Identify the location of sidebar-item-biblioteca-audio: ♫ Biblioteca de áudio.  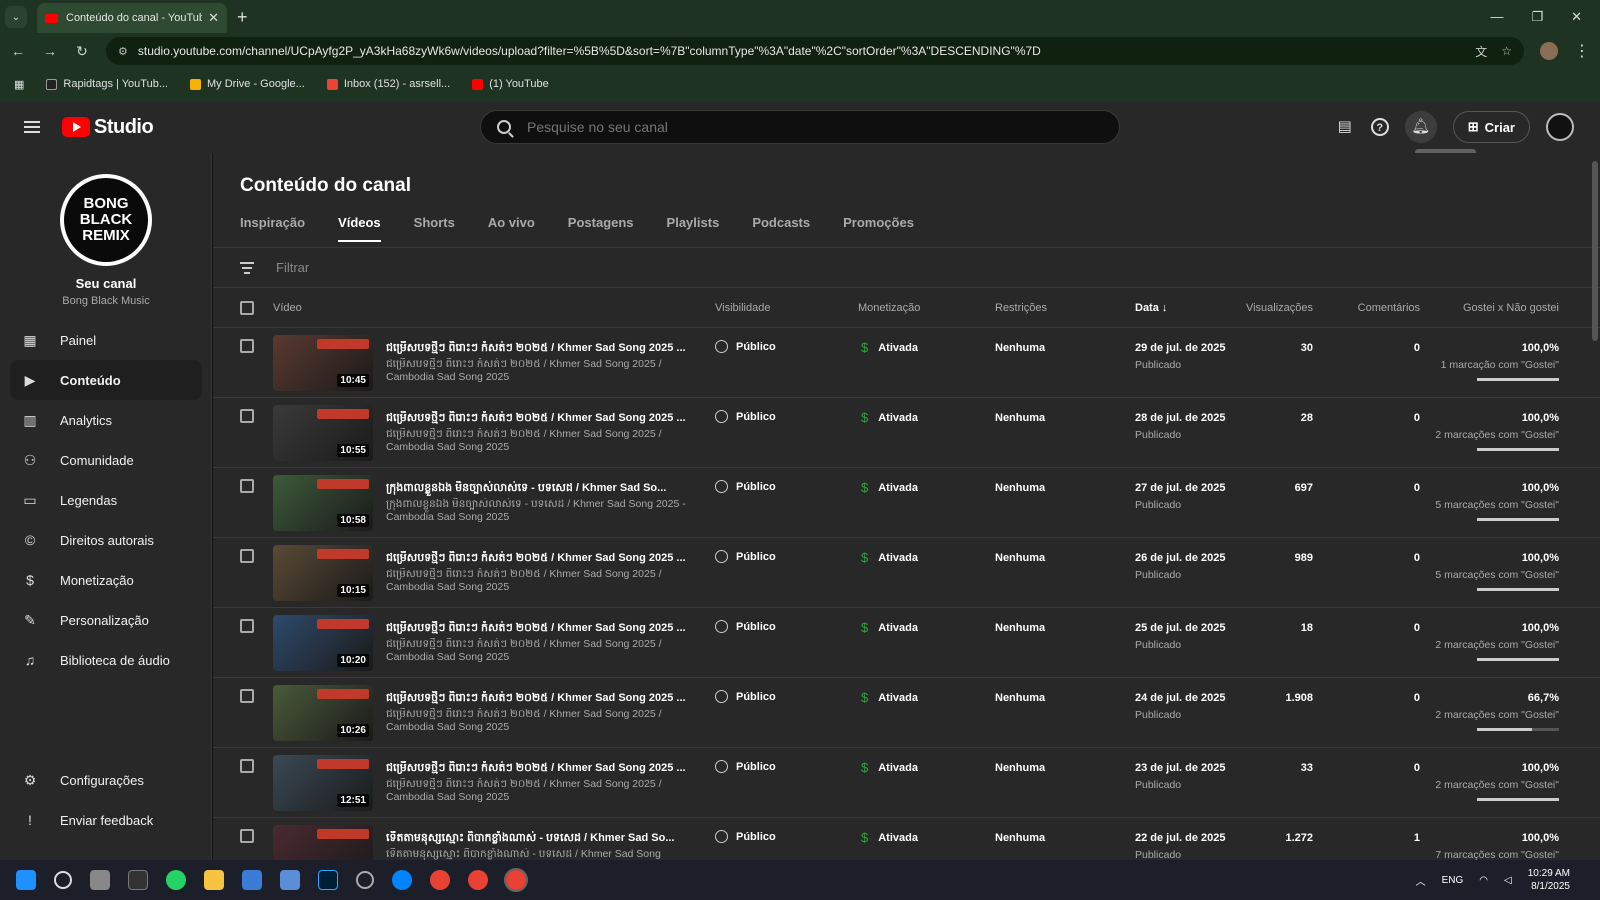
(106, 660).